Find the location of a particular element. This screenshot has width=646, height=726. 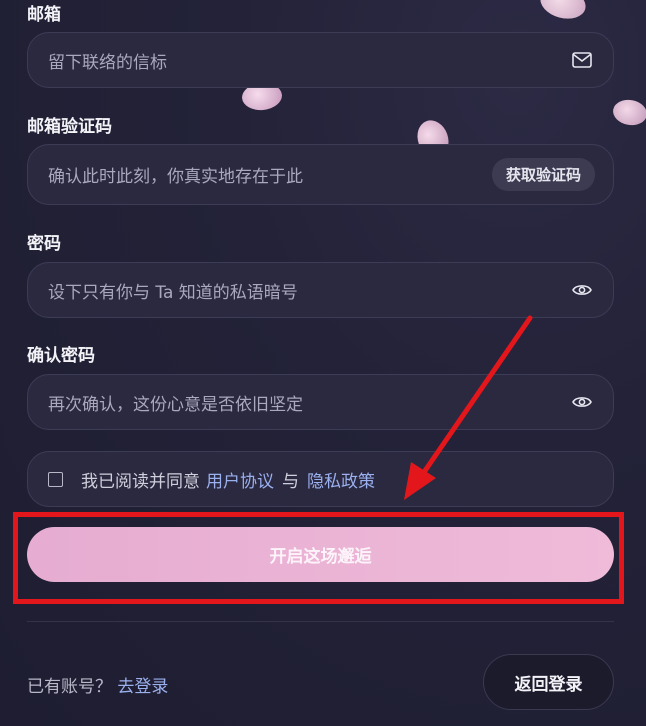

confirm-password-field: 再次确认，这份心意是否依旧坚定 is located at coordinates (320, 402).